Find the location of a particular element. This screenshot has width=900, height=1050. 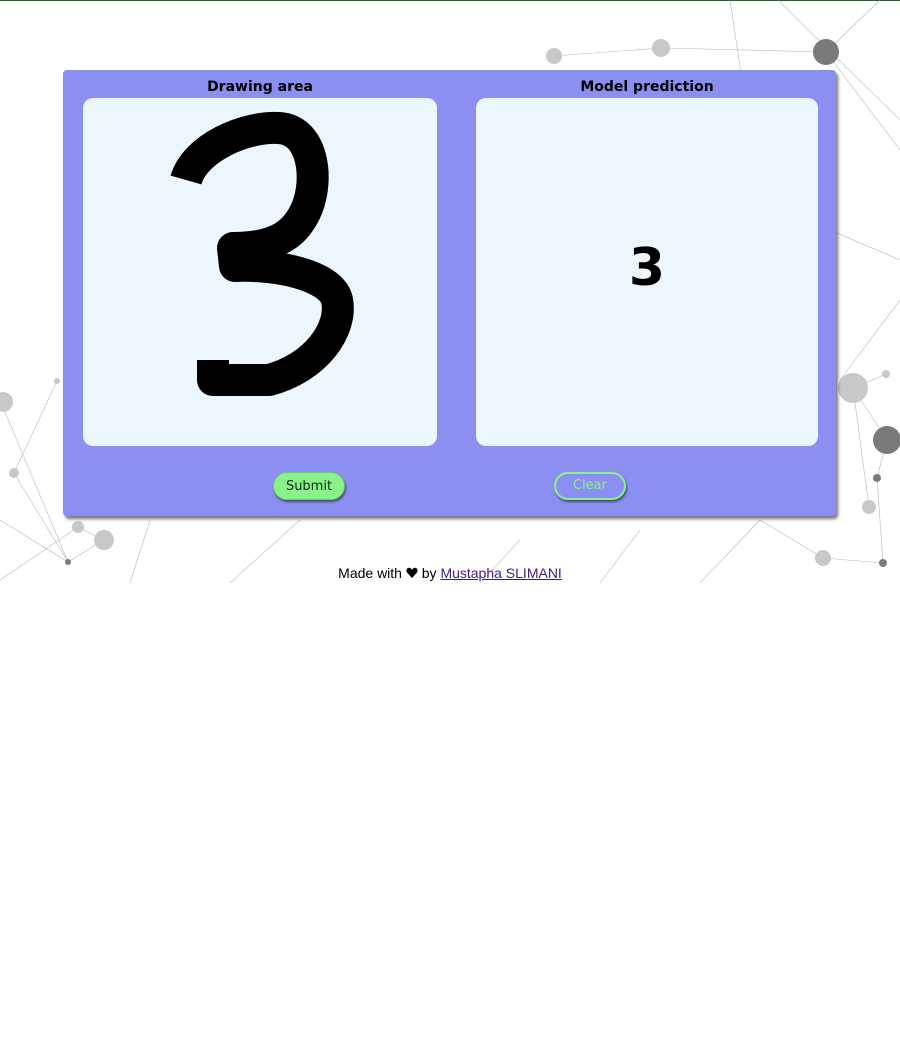

footer-prefix: Made with is located at coordinates (370, 573).